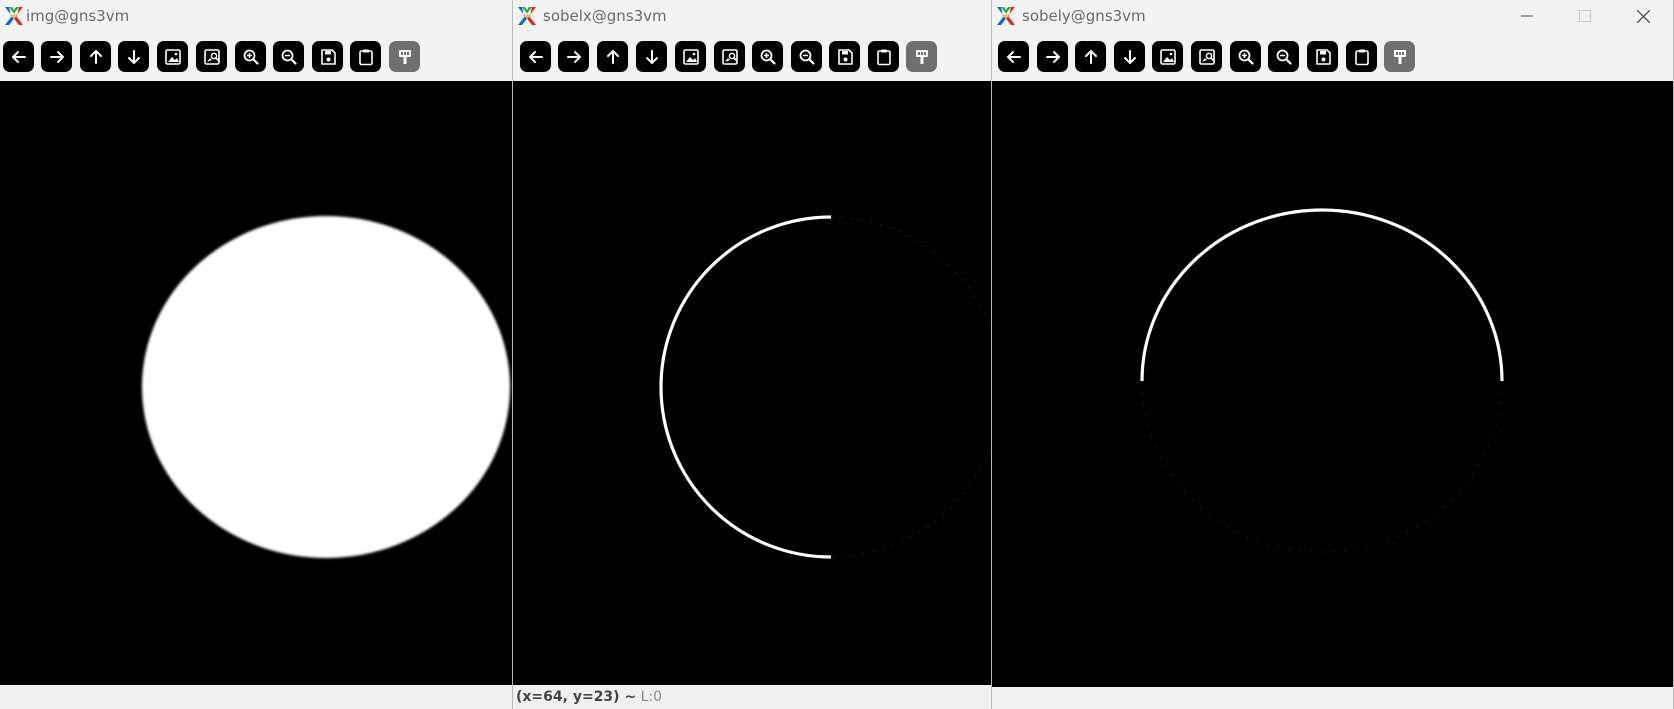  I want to click on status-text: (x=64, y=23) ~ L:0, so click(589, 697).